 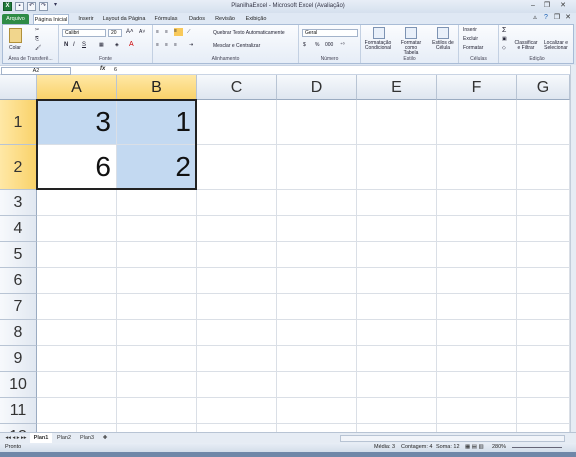 I want to click on cell-b2: 2, so click(x=156, y=167).